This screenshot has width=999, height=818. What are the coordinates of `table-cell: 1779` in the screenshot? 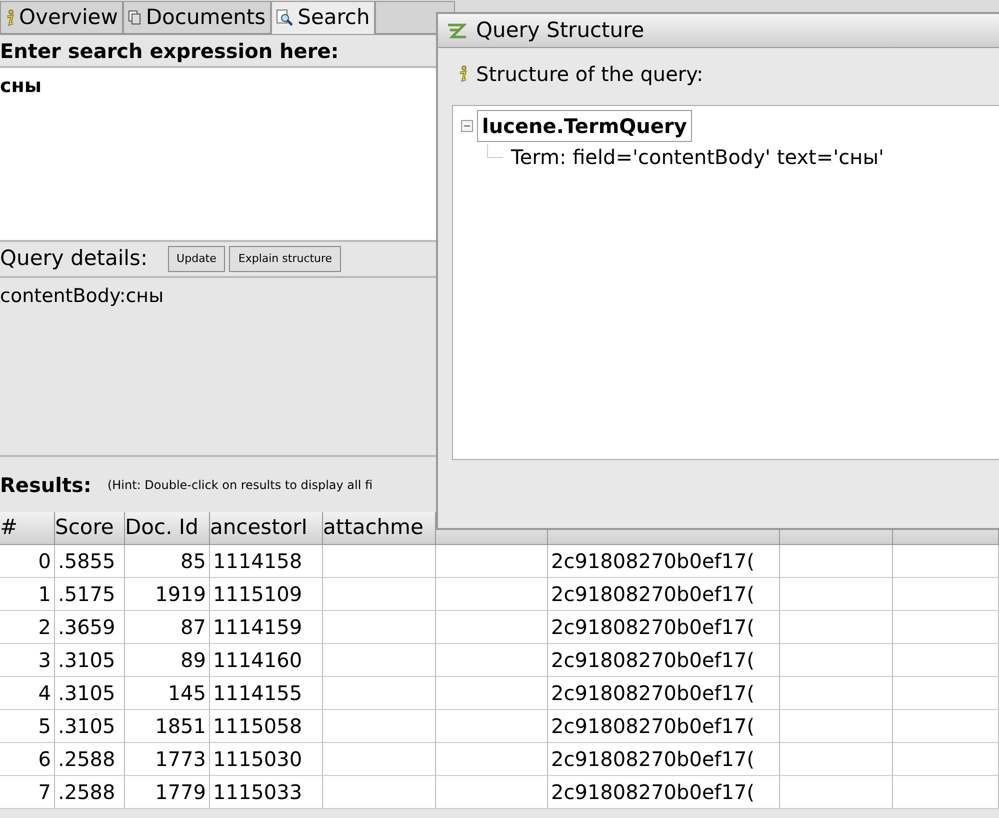 It's located at (167, 792).